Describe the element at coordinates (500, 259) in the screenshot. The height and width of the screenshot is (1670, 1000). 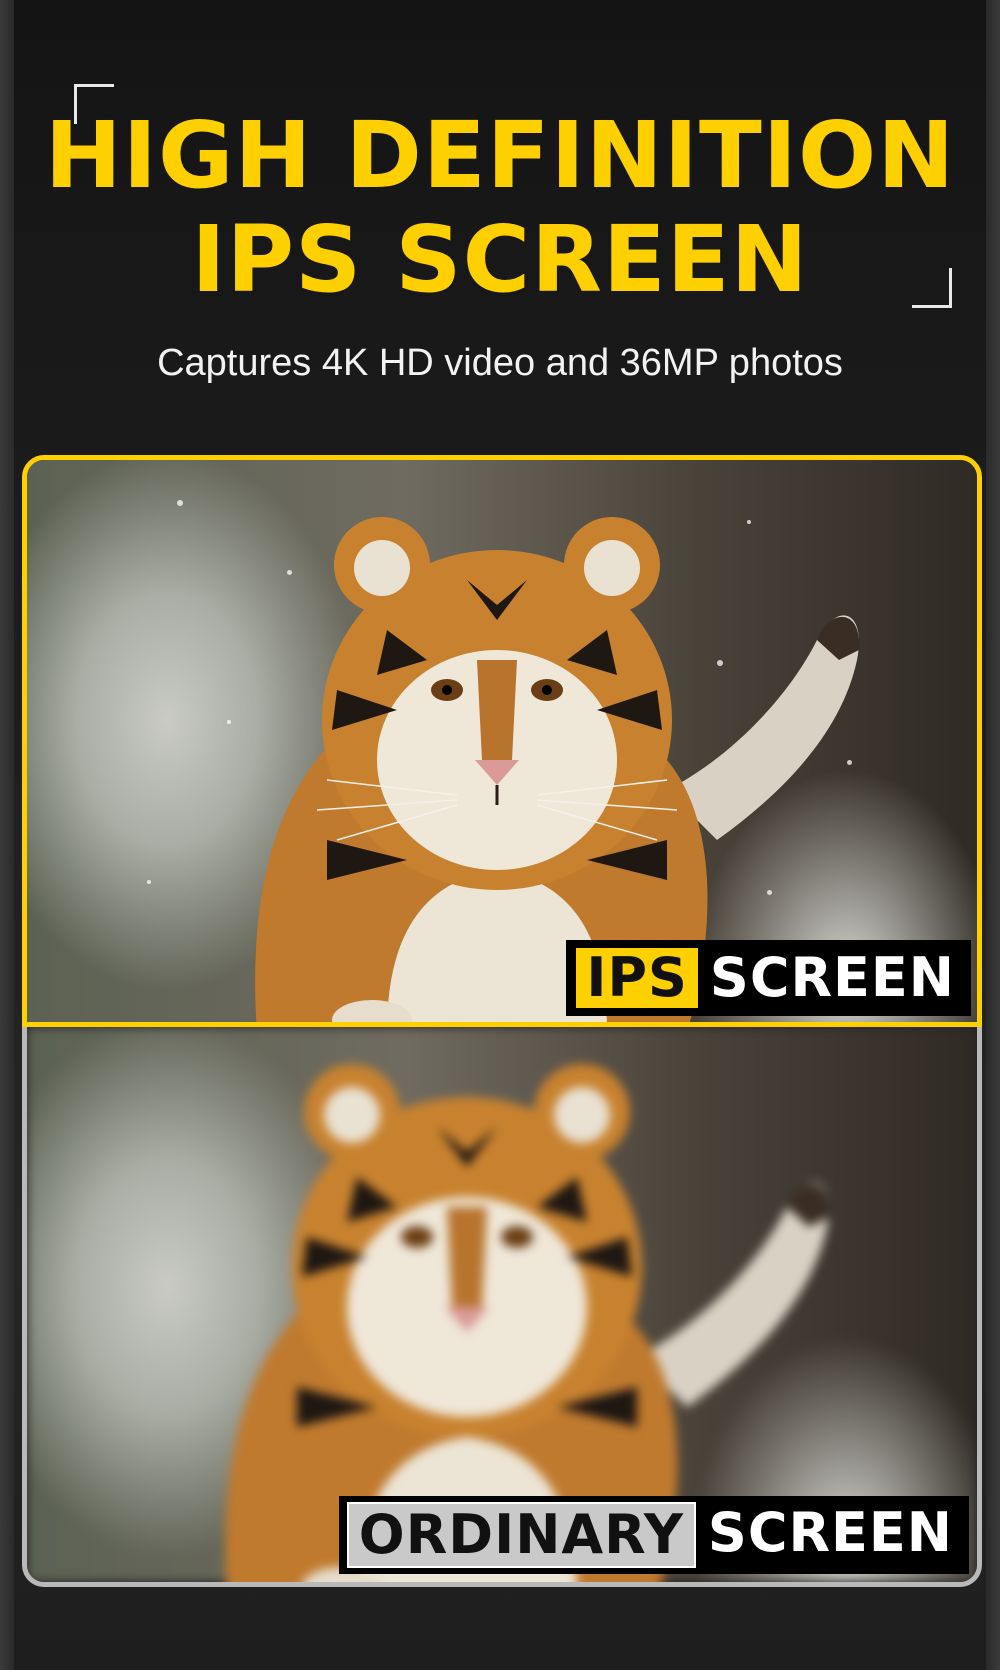
I see `headline-line-2: IPS SCREEN` at that location.